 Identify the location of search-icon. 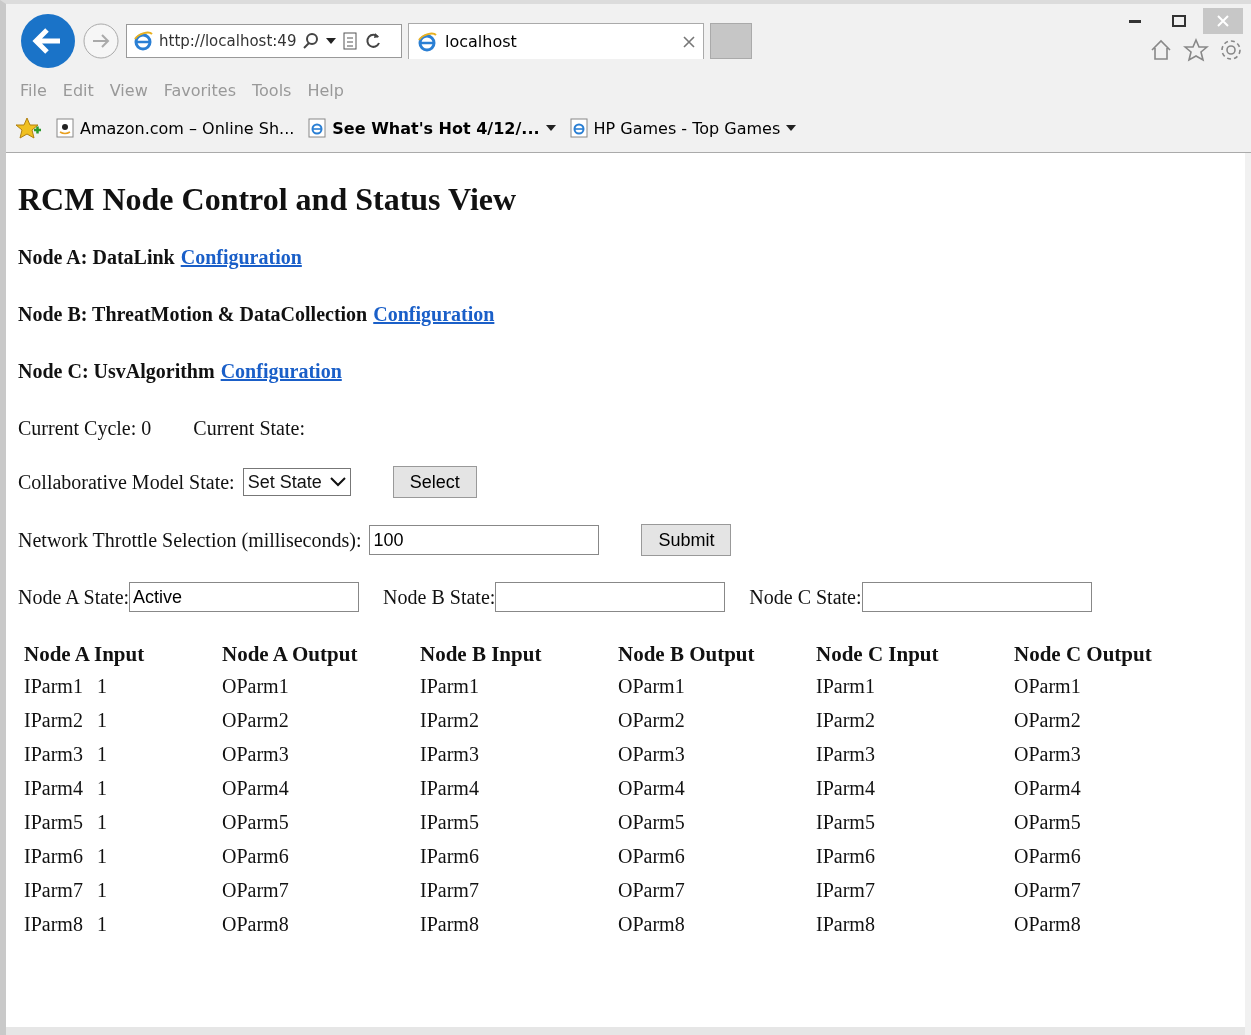
(311, 41).